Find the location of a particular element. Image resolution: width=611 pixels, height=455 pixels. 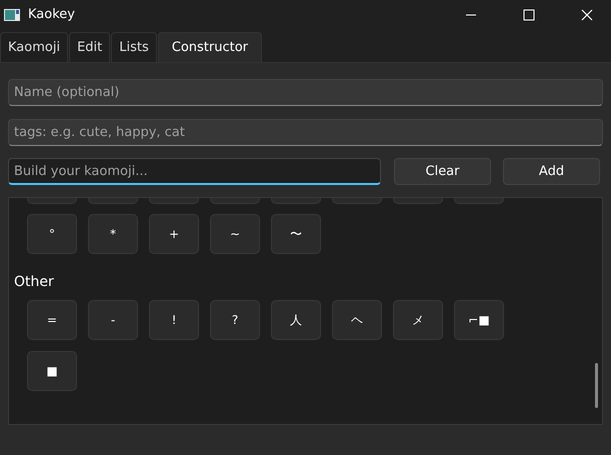

tags-field: tags: e.g. cute, happy, cat is located at coordinates (305, 132).